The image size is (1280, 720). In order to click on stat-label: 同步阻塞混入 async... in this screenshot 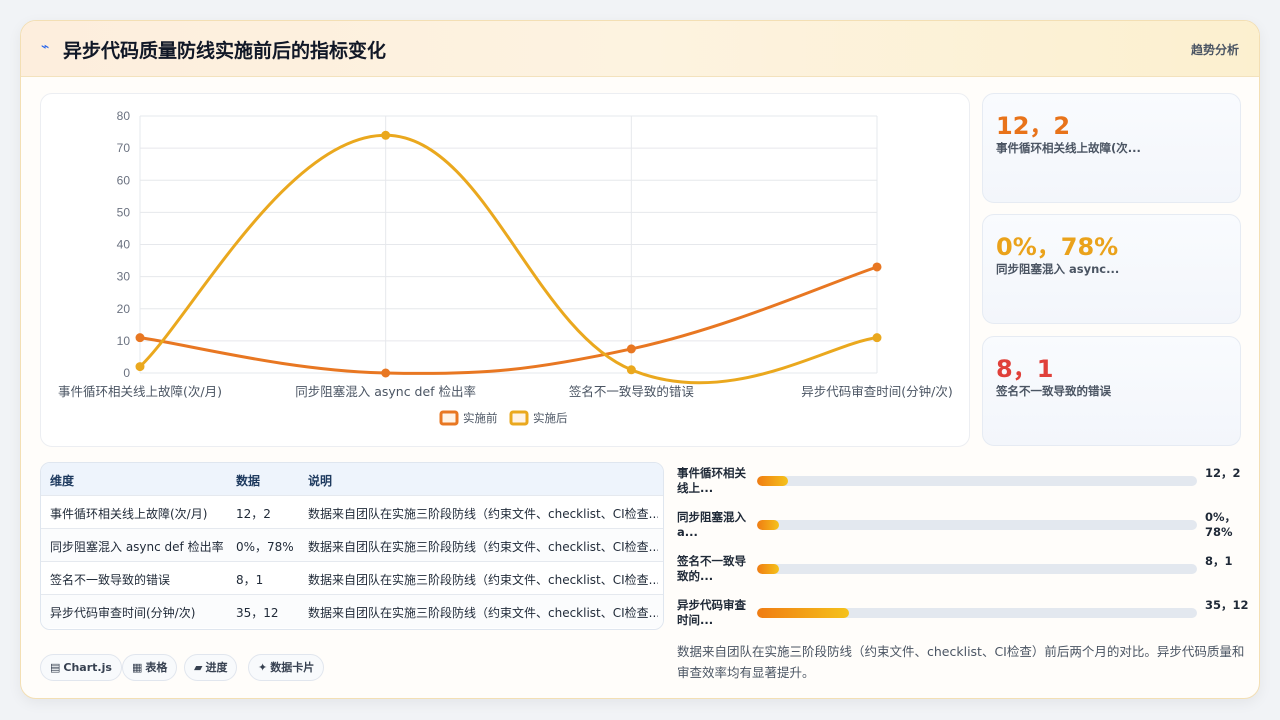, I will do `click(1058, 269)`.